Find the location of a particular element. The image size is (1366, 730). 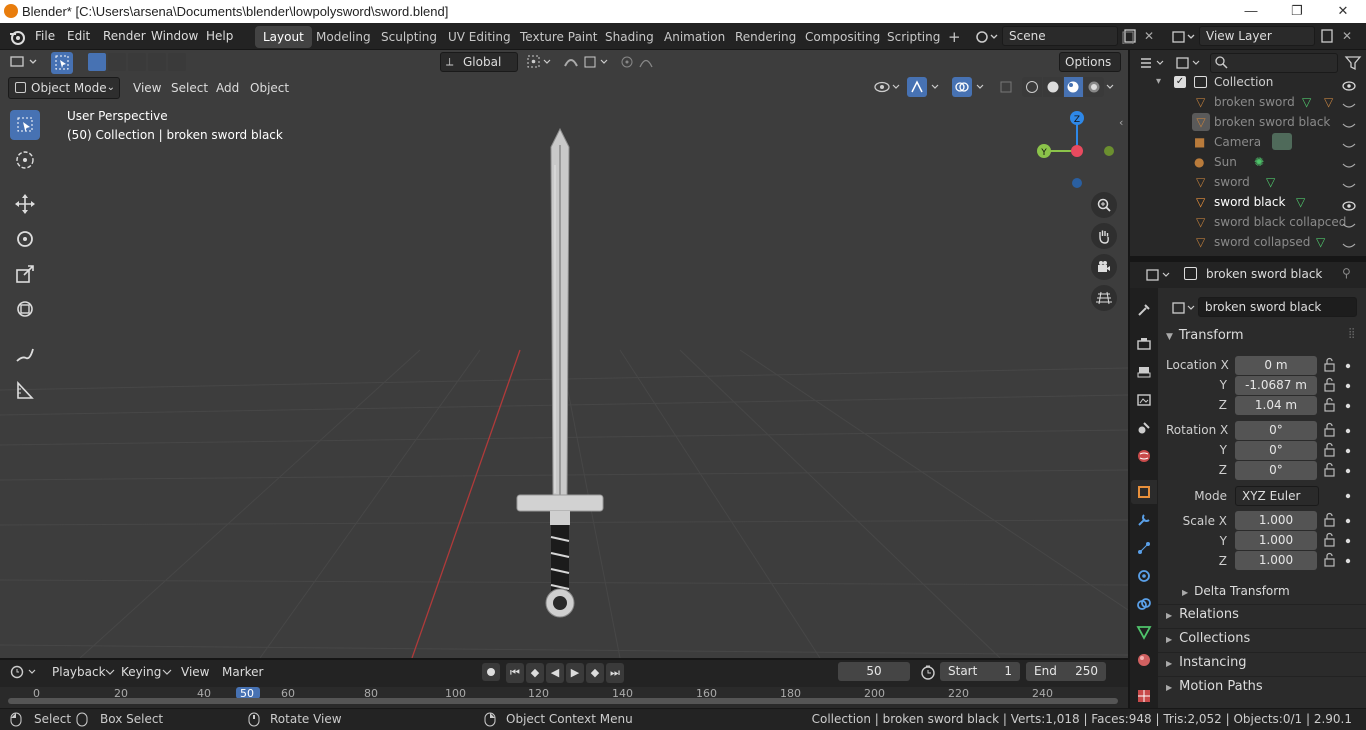

motion-paths-panel-header: ▶ Motion Paths is located at coordinates (1214, 687).